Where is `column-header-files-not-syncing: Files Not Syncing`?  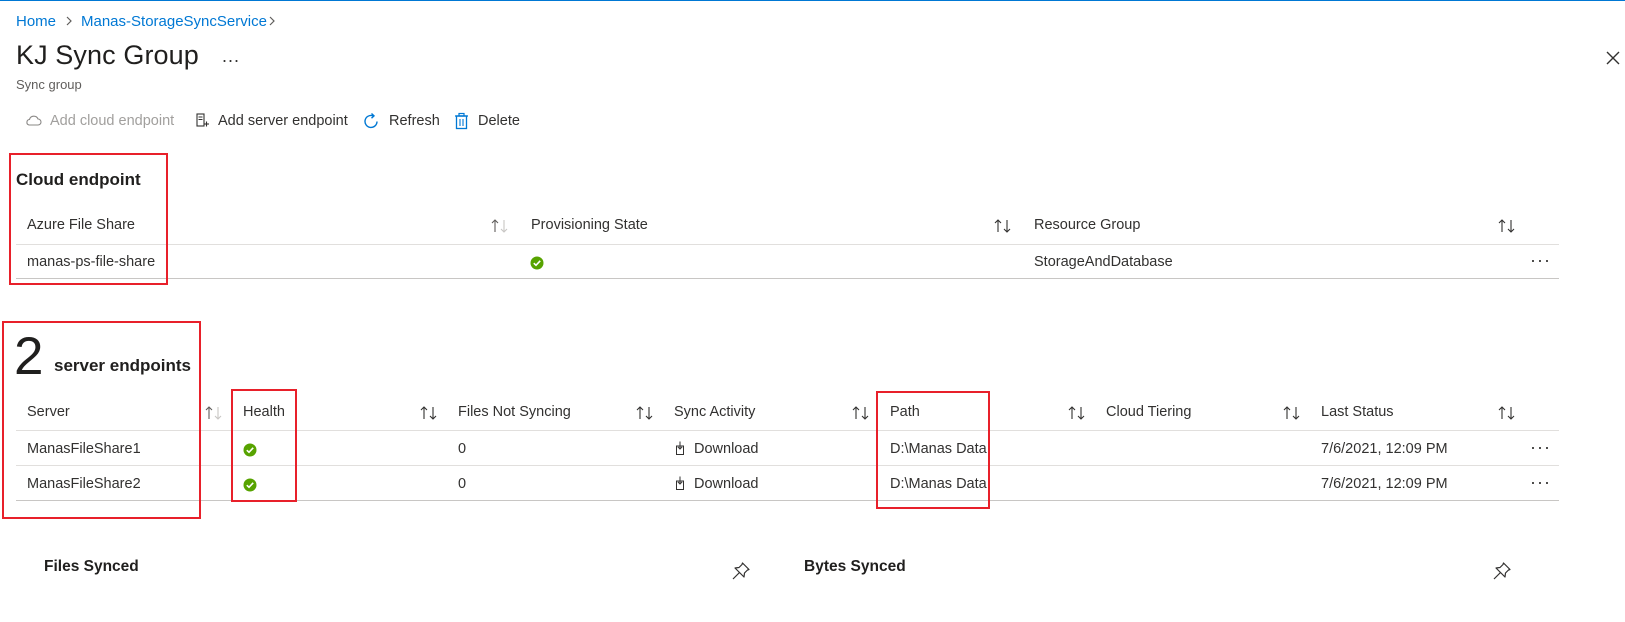 column-header-files-not-syncing: Files Not Syncing is located at coordinates (514, 412).